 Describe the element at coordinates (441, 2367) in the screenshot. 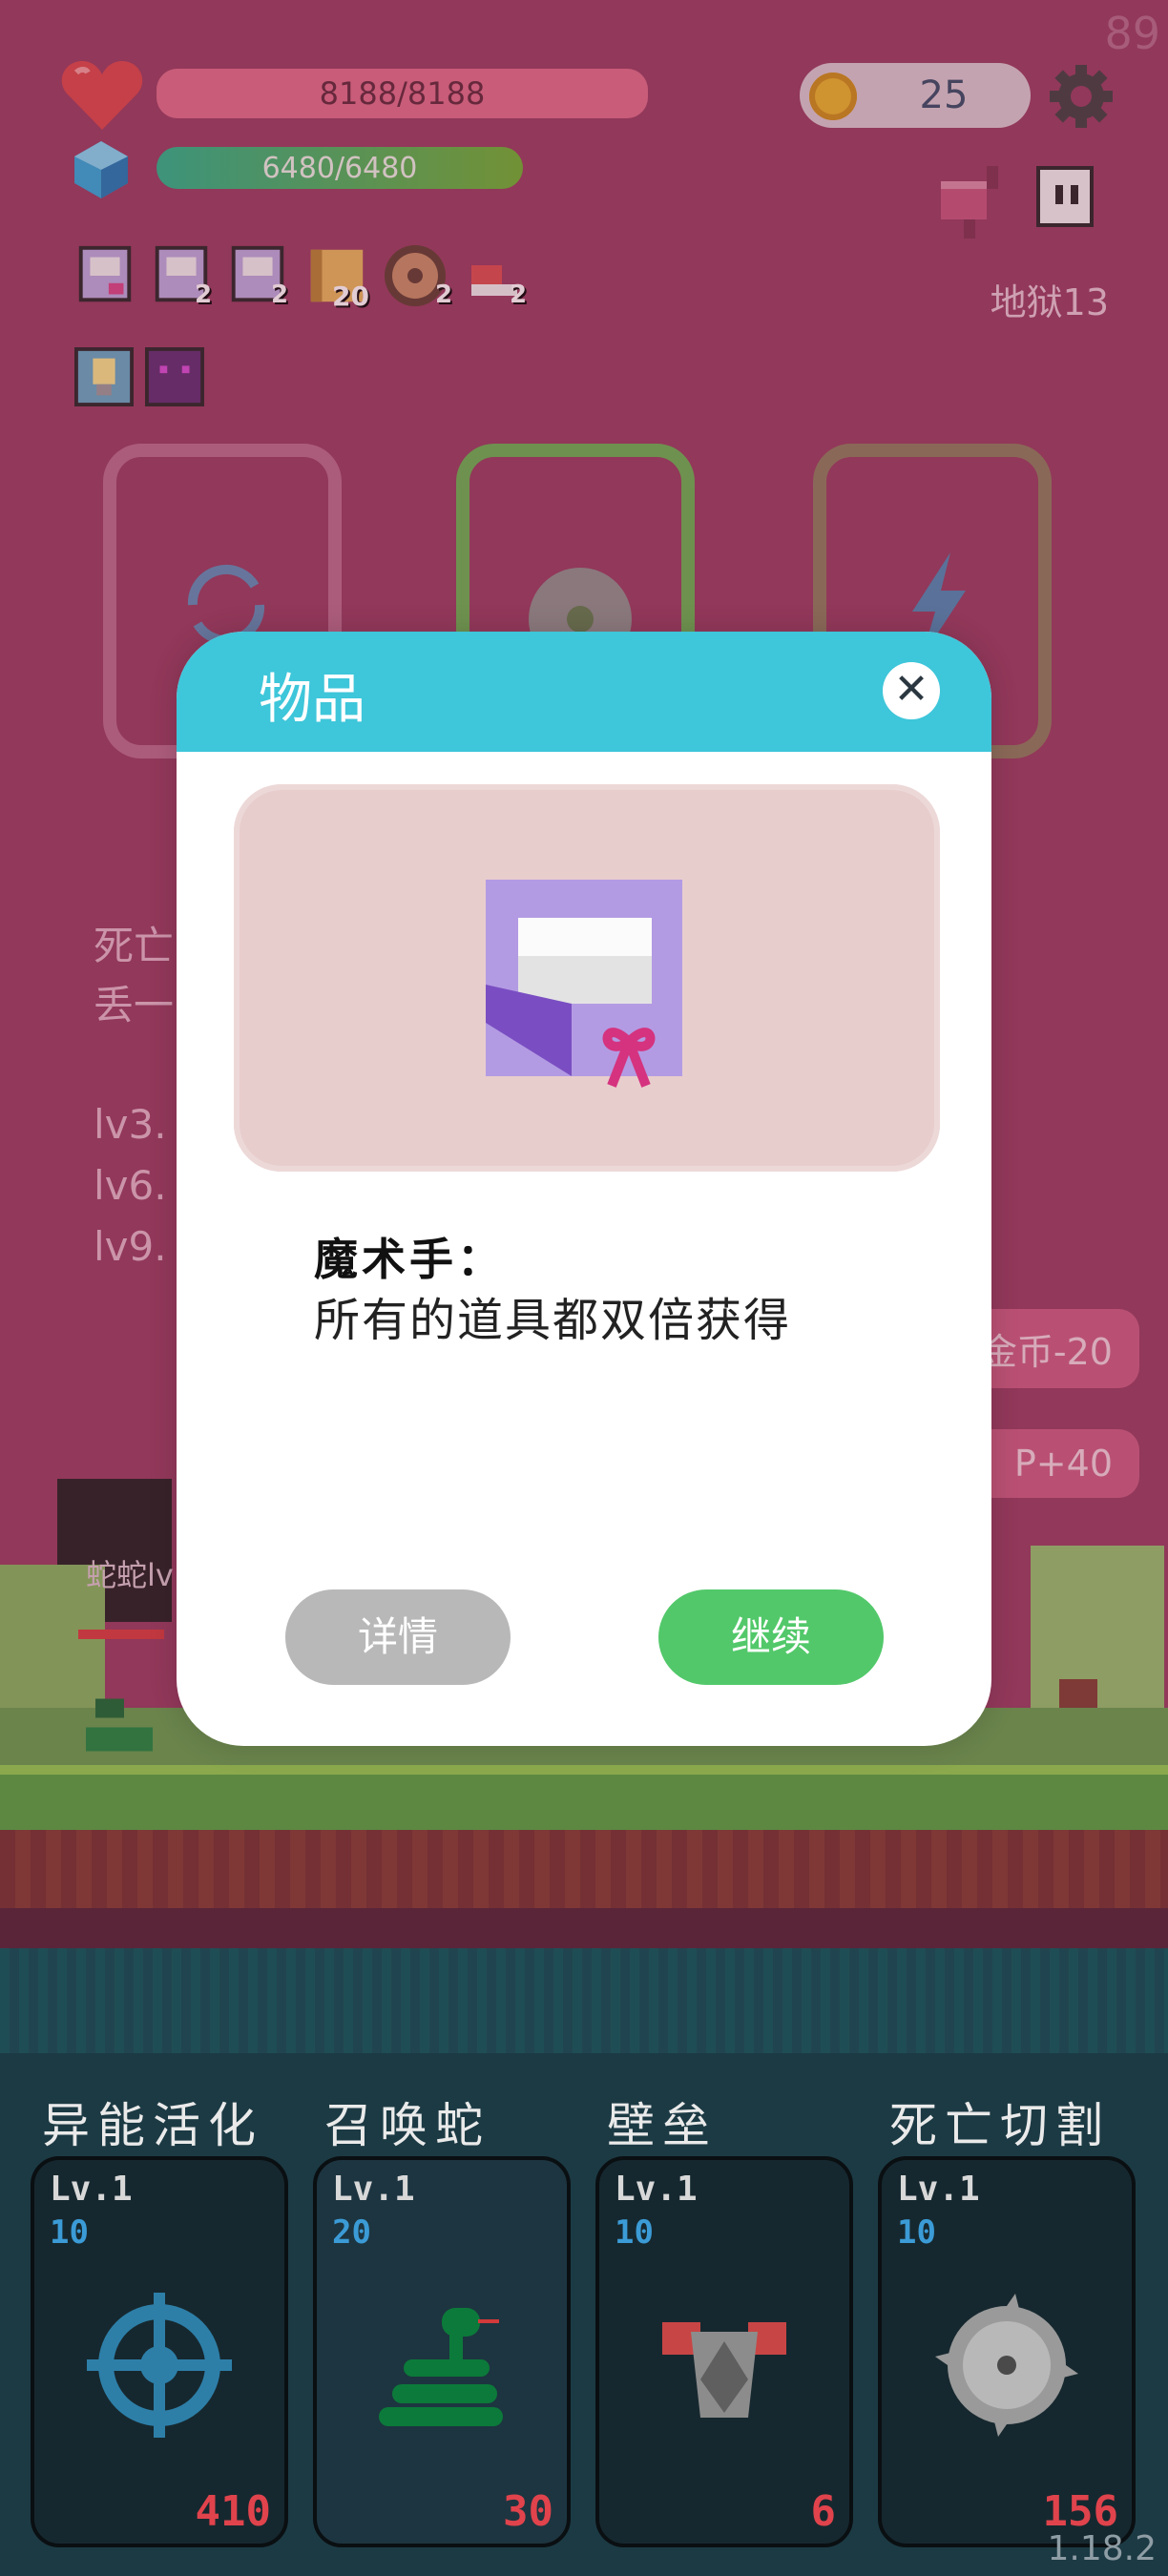

I see `snake-icon` at that location.